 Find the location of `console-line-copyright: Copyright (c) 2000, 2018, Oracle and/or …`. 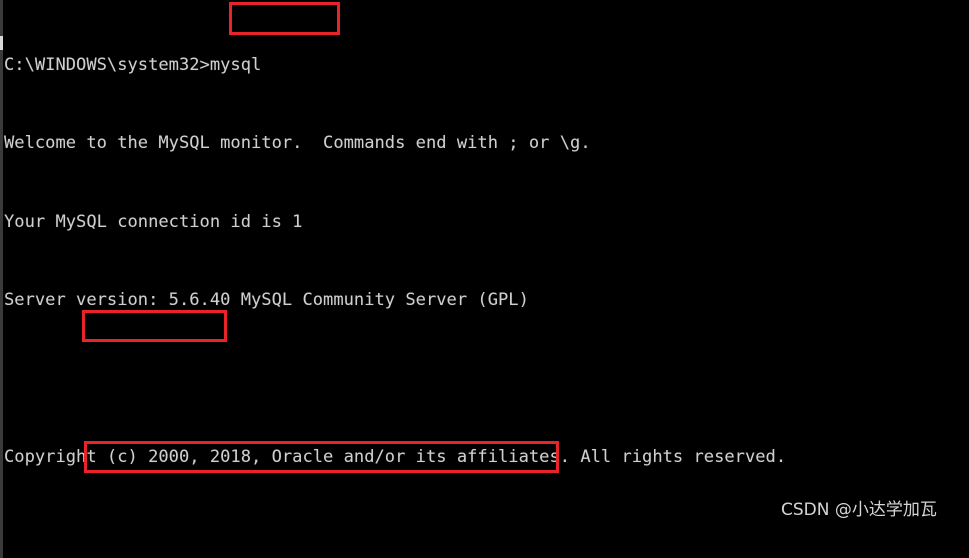

console-line-copyright: Copyright (c) 2000, 2018, Oracle and/or … is located at coordinates (395, 456).